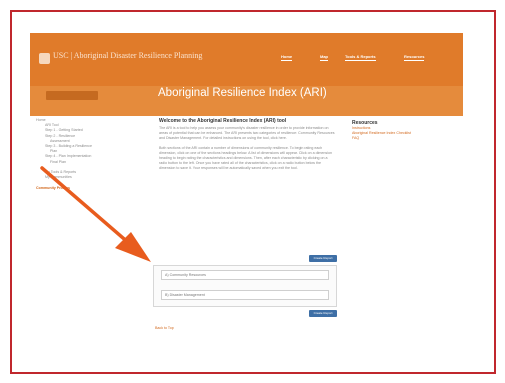 This screenshot has width=505, height=383. I want to click on nav-resources: Resources, so click(414, 57).